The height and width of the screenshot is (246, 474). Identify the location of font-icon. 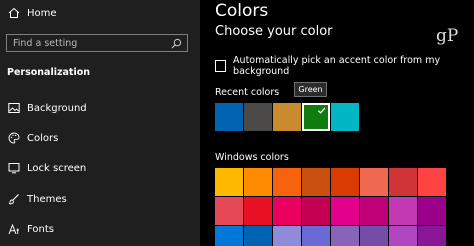
(14, 229).